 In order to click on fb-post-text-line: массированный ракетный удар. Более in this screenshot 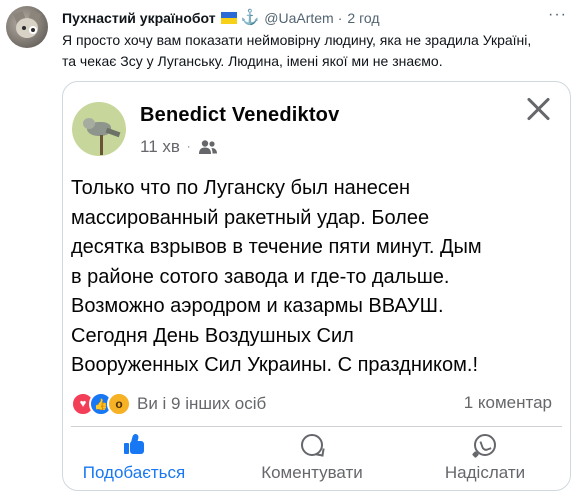, I will do `click(250, 217)`.